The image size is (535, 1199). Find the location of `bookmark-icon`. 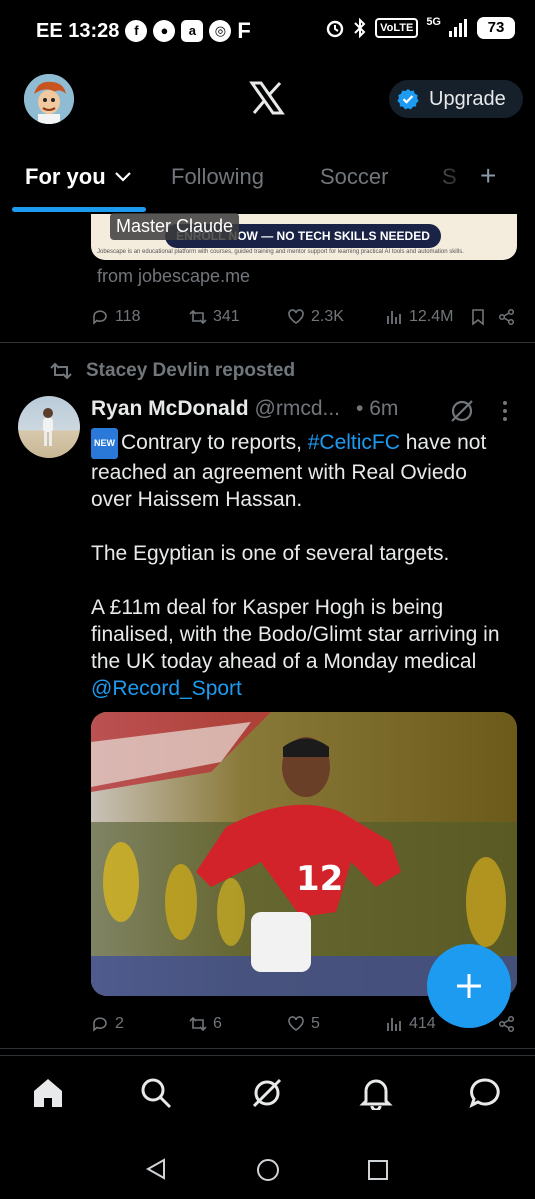

bookmark-icon is located at coordinates (478, 317).